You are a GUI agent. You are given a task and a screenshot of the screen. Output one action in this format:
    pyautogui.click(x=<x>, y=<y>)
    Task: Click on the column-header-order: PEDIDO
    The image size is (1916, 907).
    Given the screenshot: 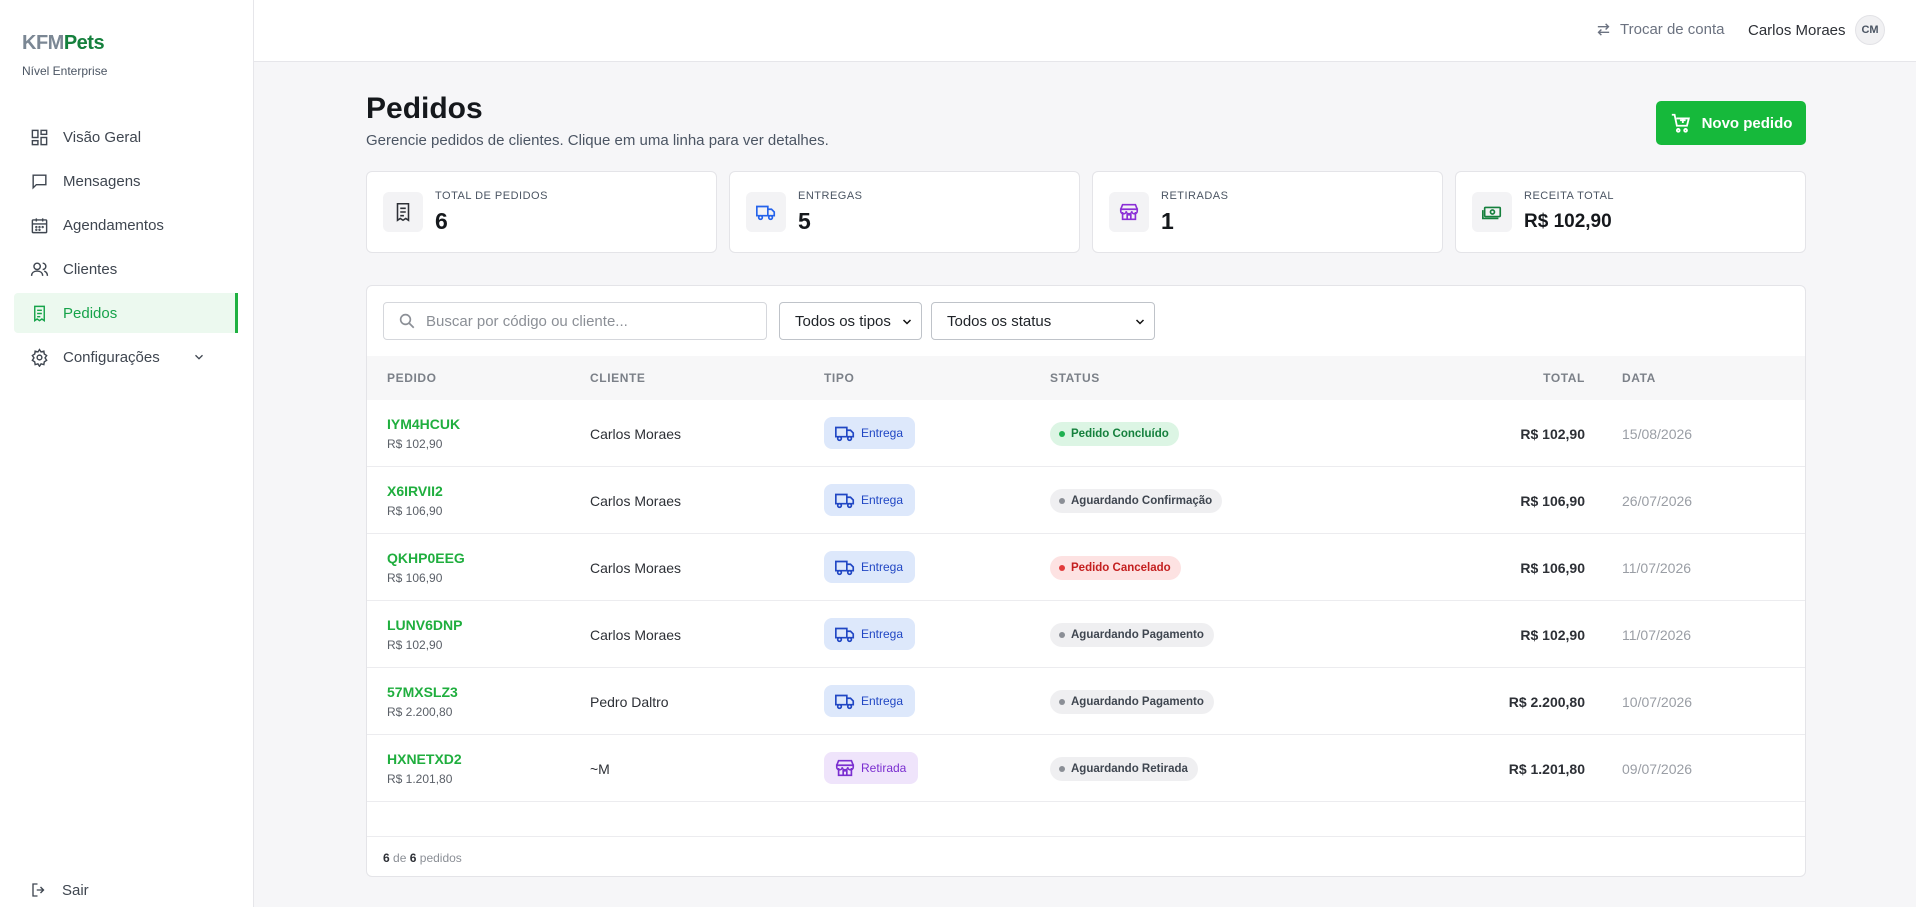 What is the action you would take?
    pyautogui.click(x=412, y=378)
    